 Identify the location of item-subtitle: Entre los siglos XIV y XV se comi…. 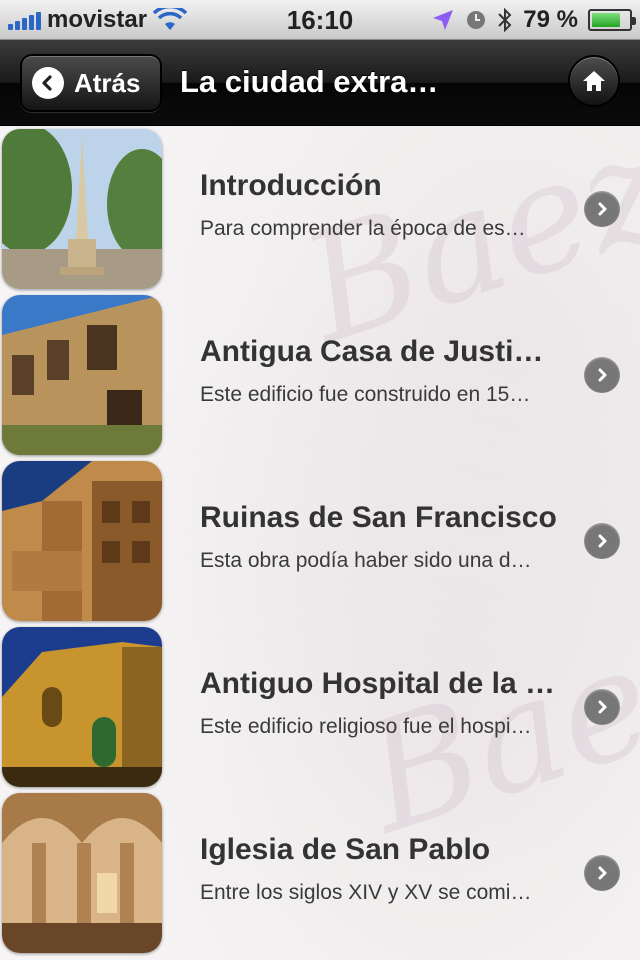
(366, 892).